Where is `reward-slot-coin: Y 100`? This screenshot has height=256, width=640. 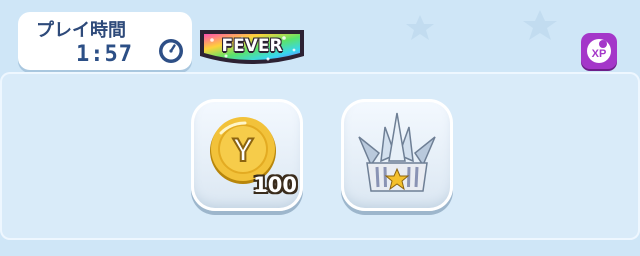
reward-slot-coin: Y 100 is located at coordinates (247, 155).